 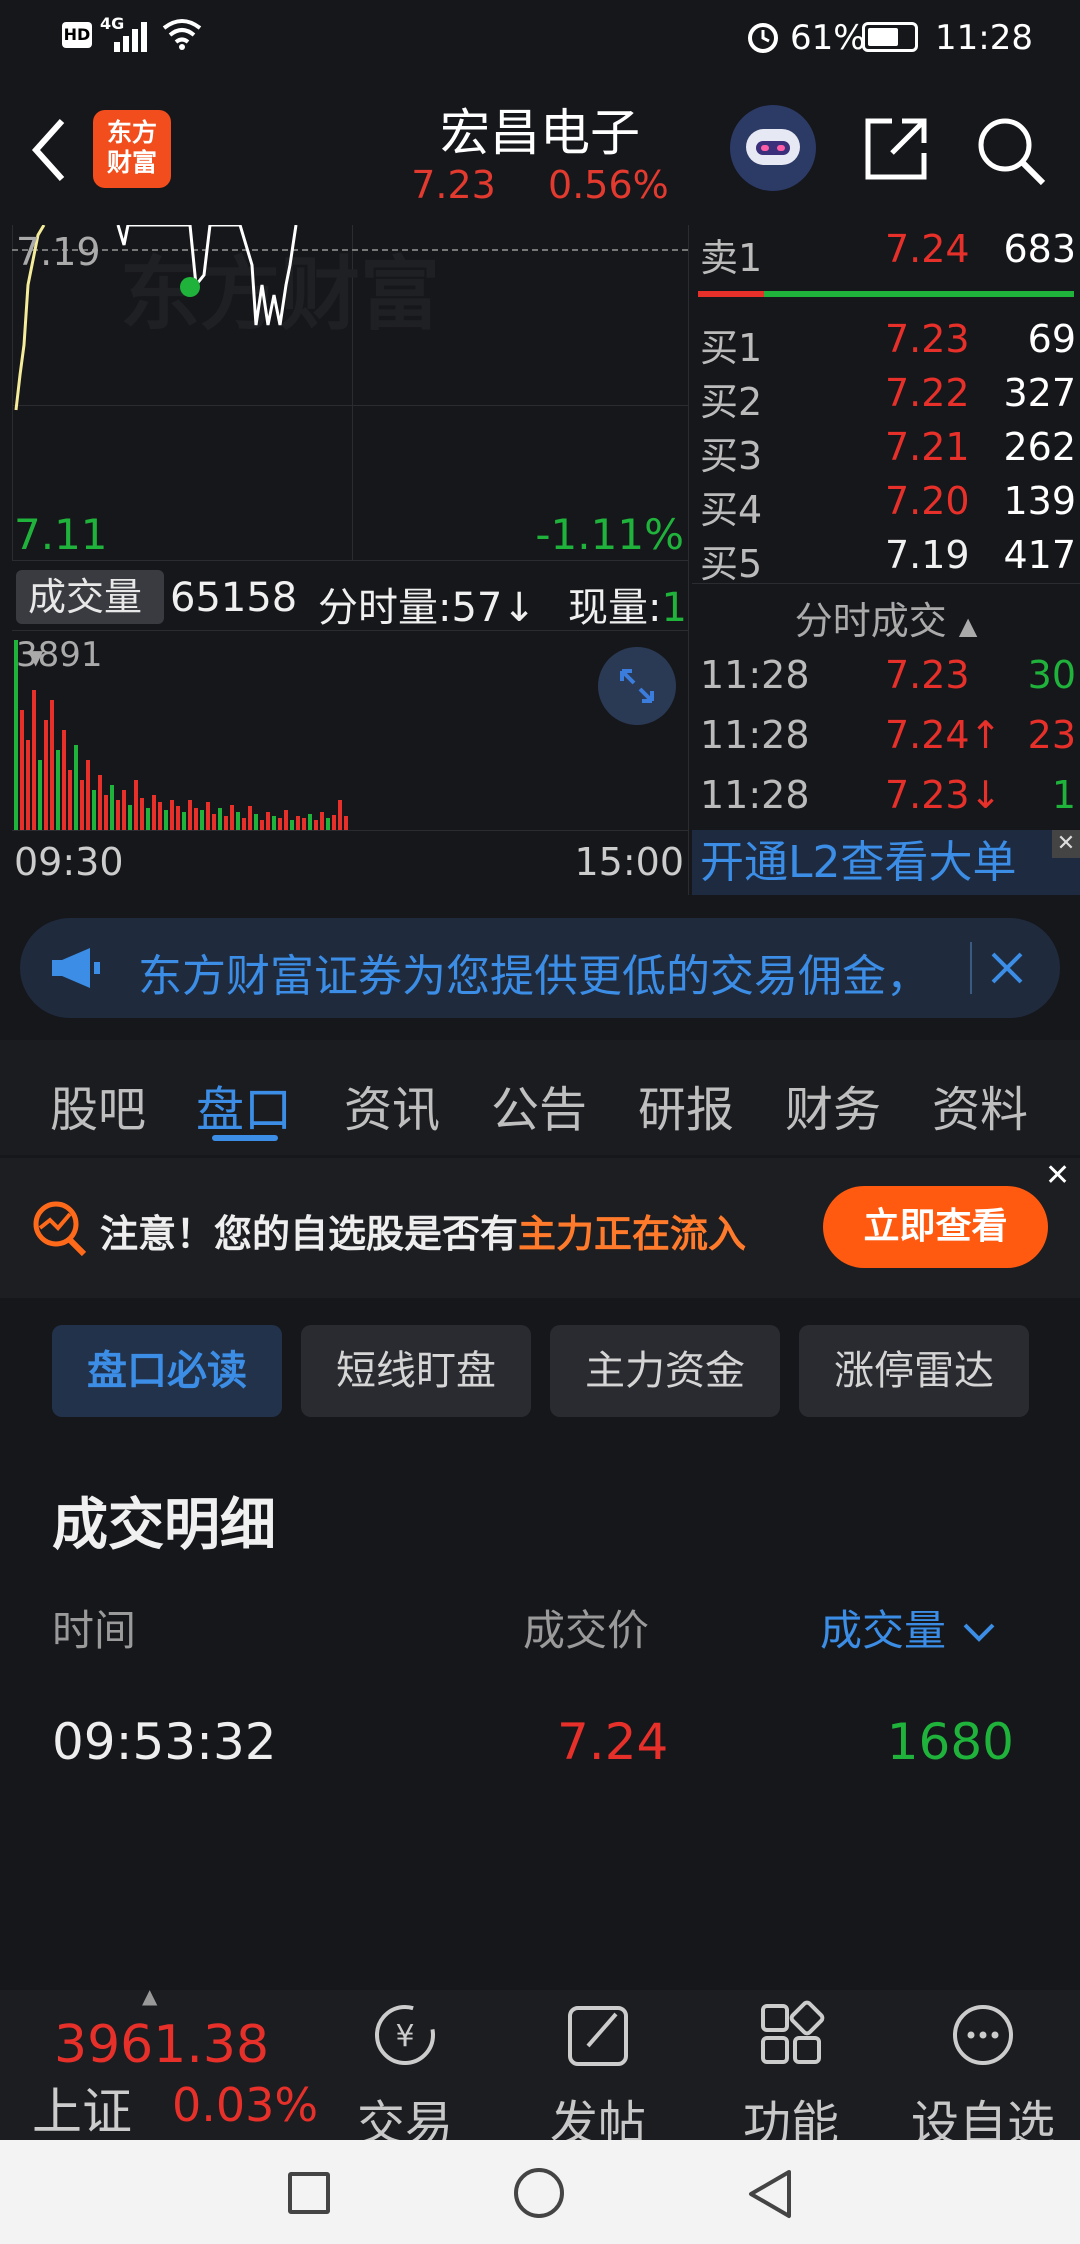 What do you see at coordinates (164, 1742) in the screenshot?
I see `trade-time: 09:53:32` at bounding box center [164, 1742].